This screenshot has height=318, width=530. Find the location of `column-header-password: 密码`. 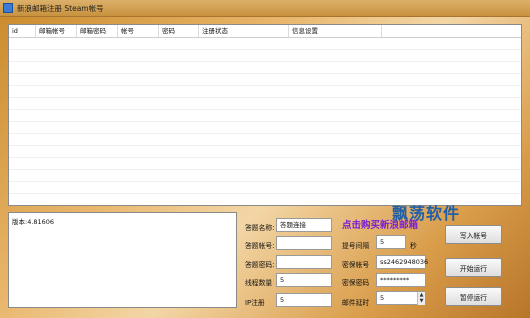

column-header-password: 密码 is located at coordinates (179, 31).